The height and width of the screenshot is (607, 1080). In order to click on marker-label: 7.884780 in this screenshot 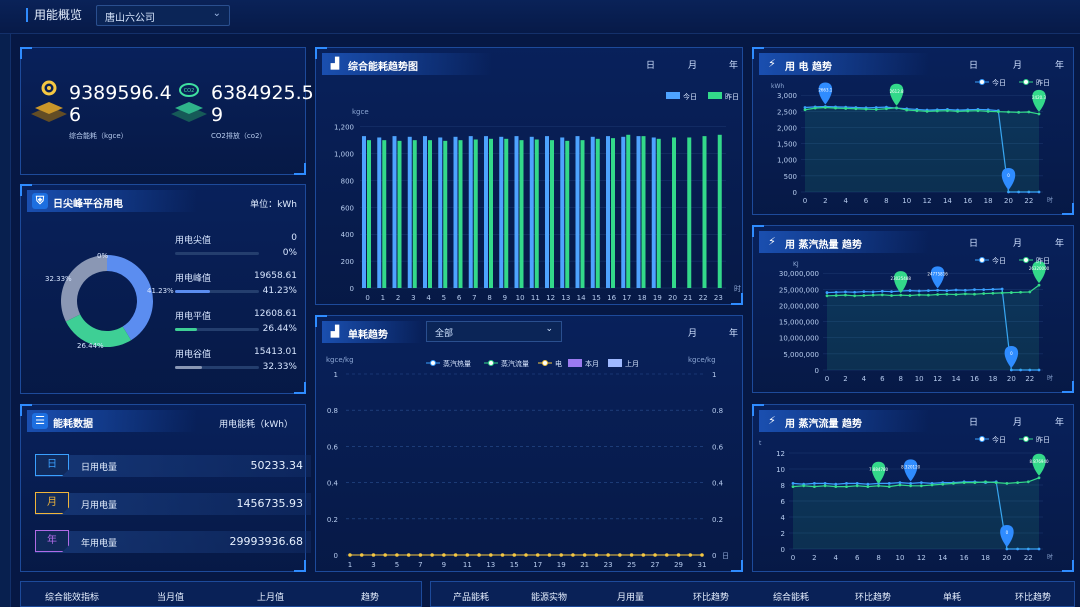, I will do `click(879, 469)`.